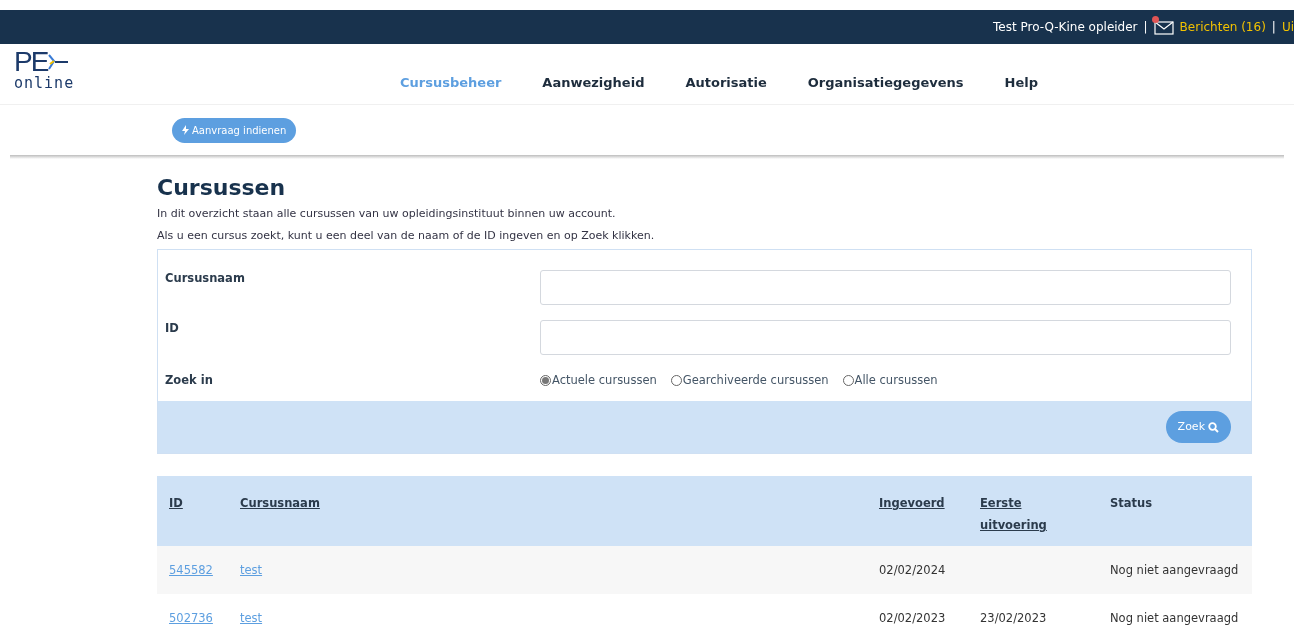 Image resolution: width=1301 pixels, height=637 pixels. I want to click on logout-link: Ui, so click(1287, 27).